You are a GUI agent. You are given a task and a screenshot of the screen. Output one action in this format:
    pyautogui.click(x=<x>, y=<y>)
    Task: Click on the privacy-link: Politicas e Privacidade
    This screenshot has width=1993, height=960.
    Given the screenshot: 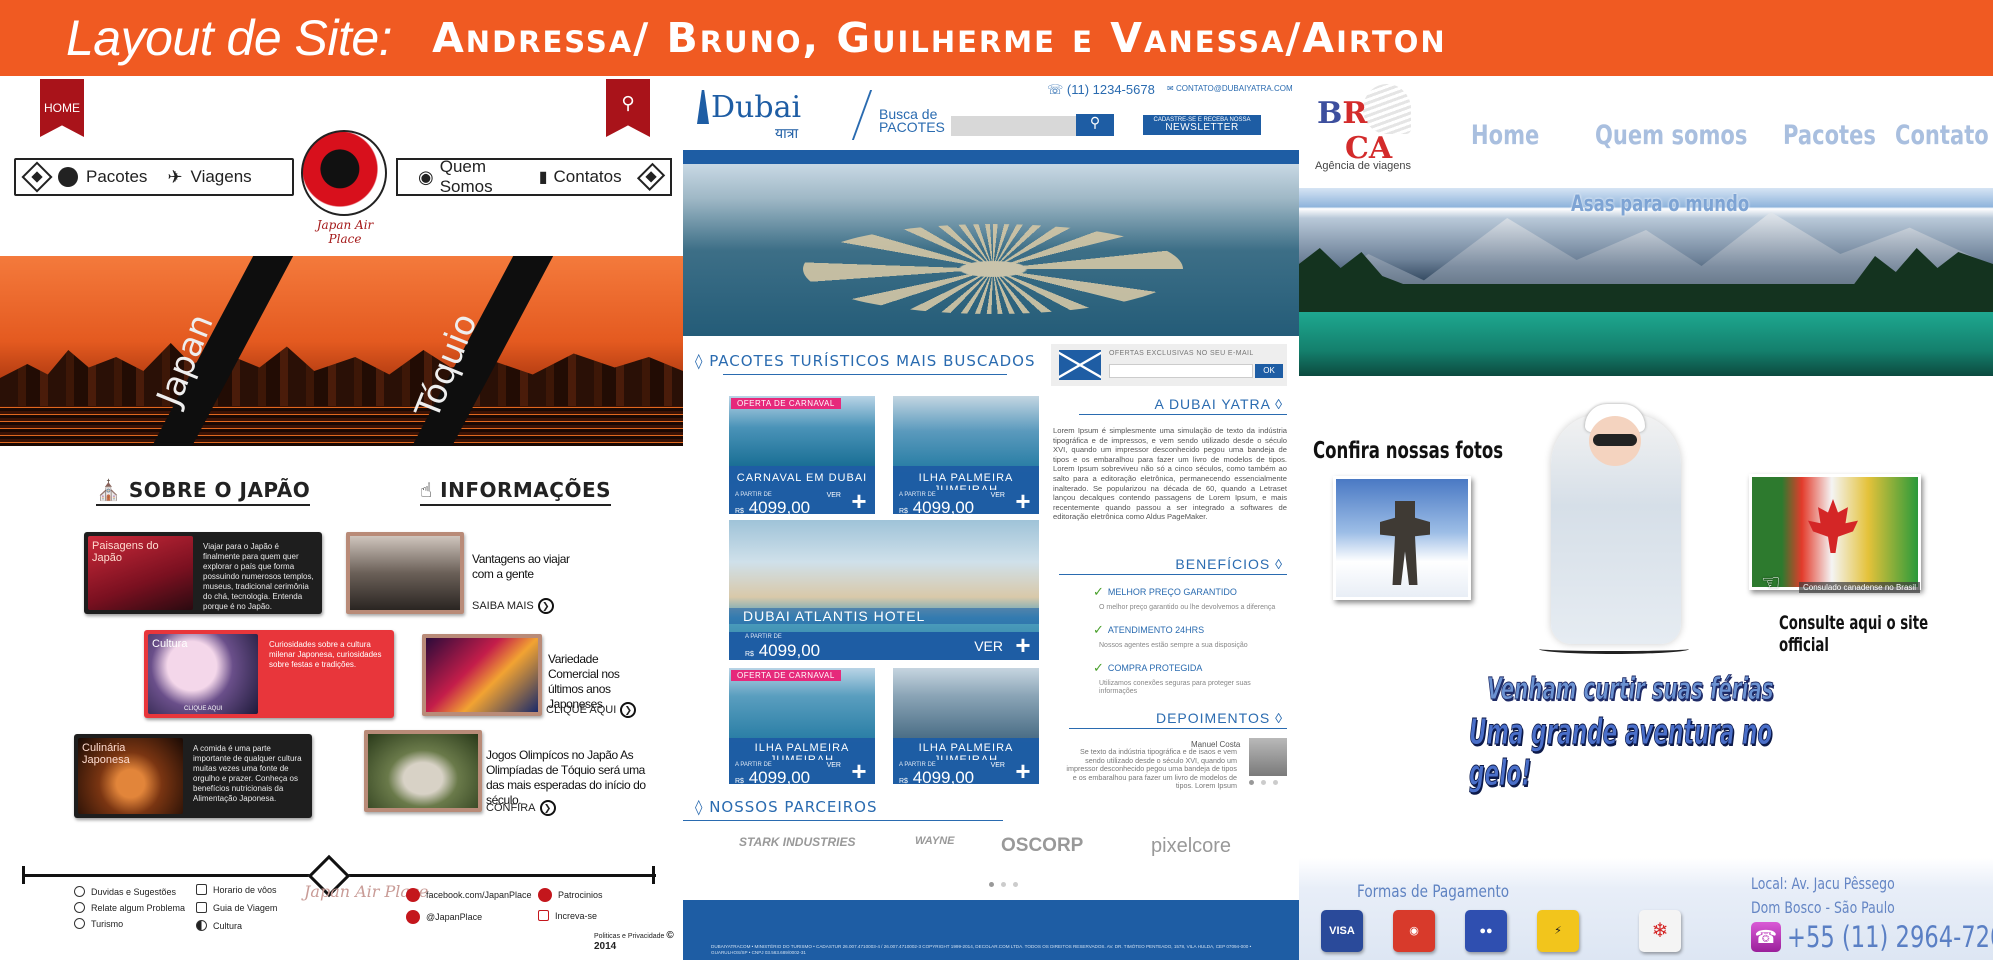 What is the action you would take?
    pyautogui.click(x=629, y=936)
    